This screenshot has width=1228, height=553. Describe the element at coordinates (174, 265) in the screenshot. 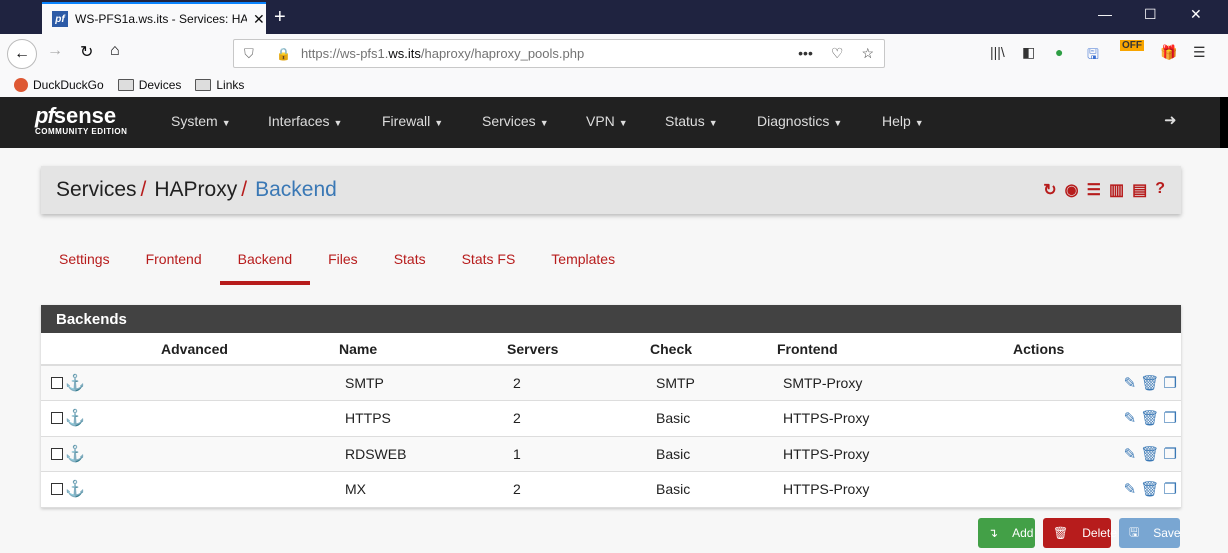

I see `tab-frontend: Frontend` at that location.